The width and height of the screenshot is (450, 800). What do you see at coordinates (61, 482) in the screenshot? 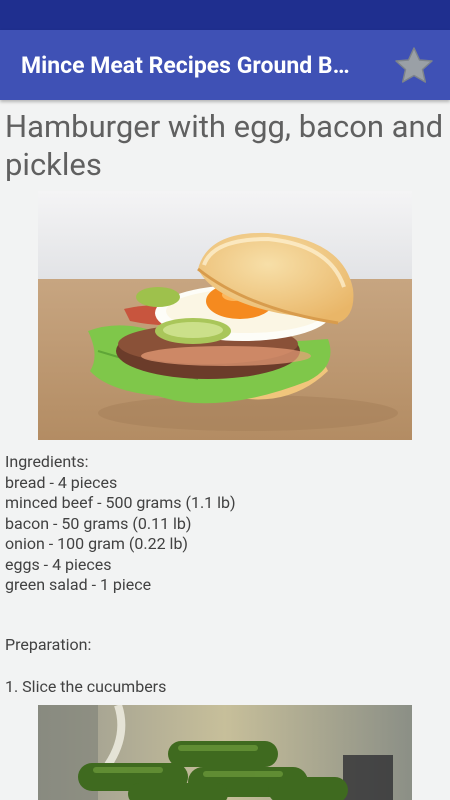
I see `ingredient-item: bread - 4 pieces` at bounding box center [61, 482].